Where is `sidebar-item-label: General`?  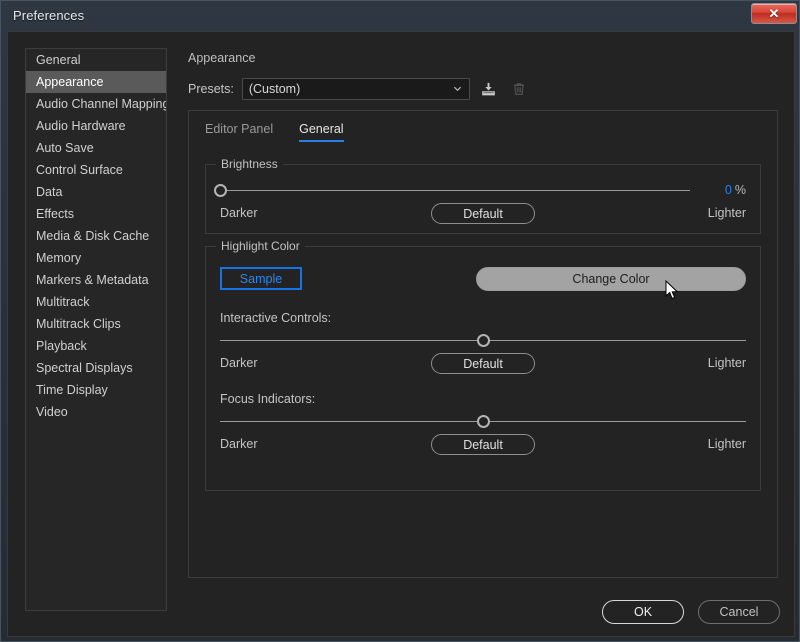
sidebar-item-label: General is located at coordinates (58, 60).